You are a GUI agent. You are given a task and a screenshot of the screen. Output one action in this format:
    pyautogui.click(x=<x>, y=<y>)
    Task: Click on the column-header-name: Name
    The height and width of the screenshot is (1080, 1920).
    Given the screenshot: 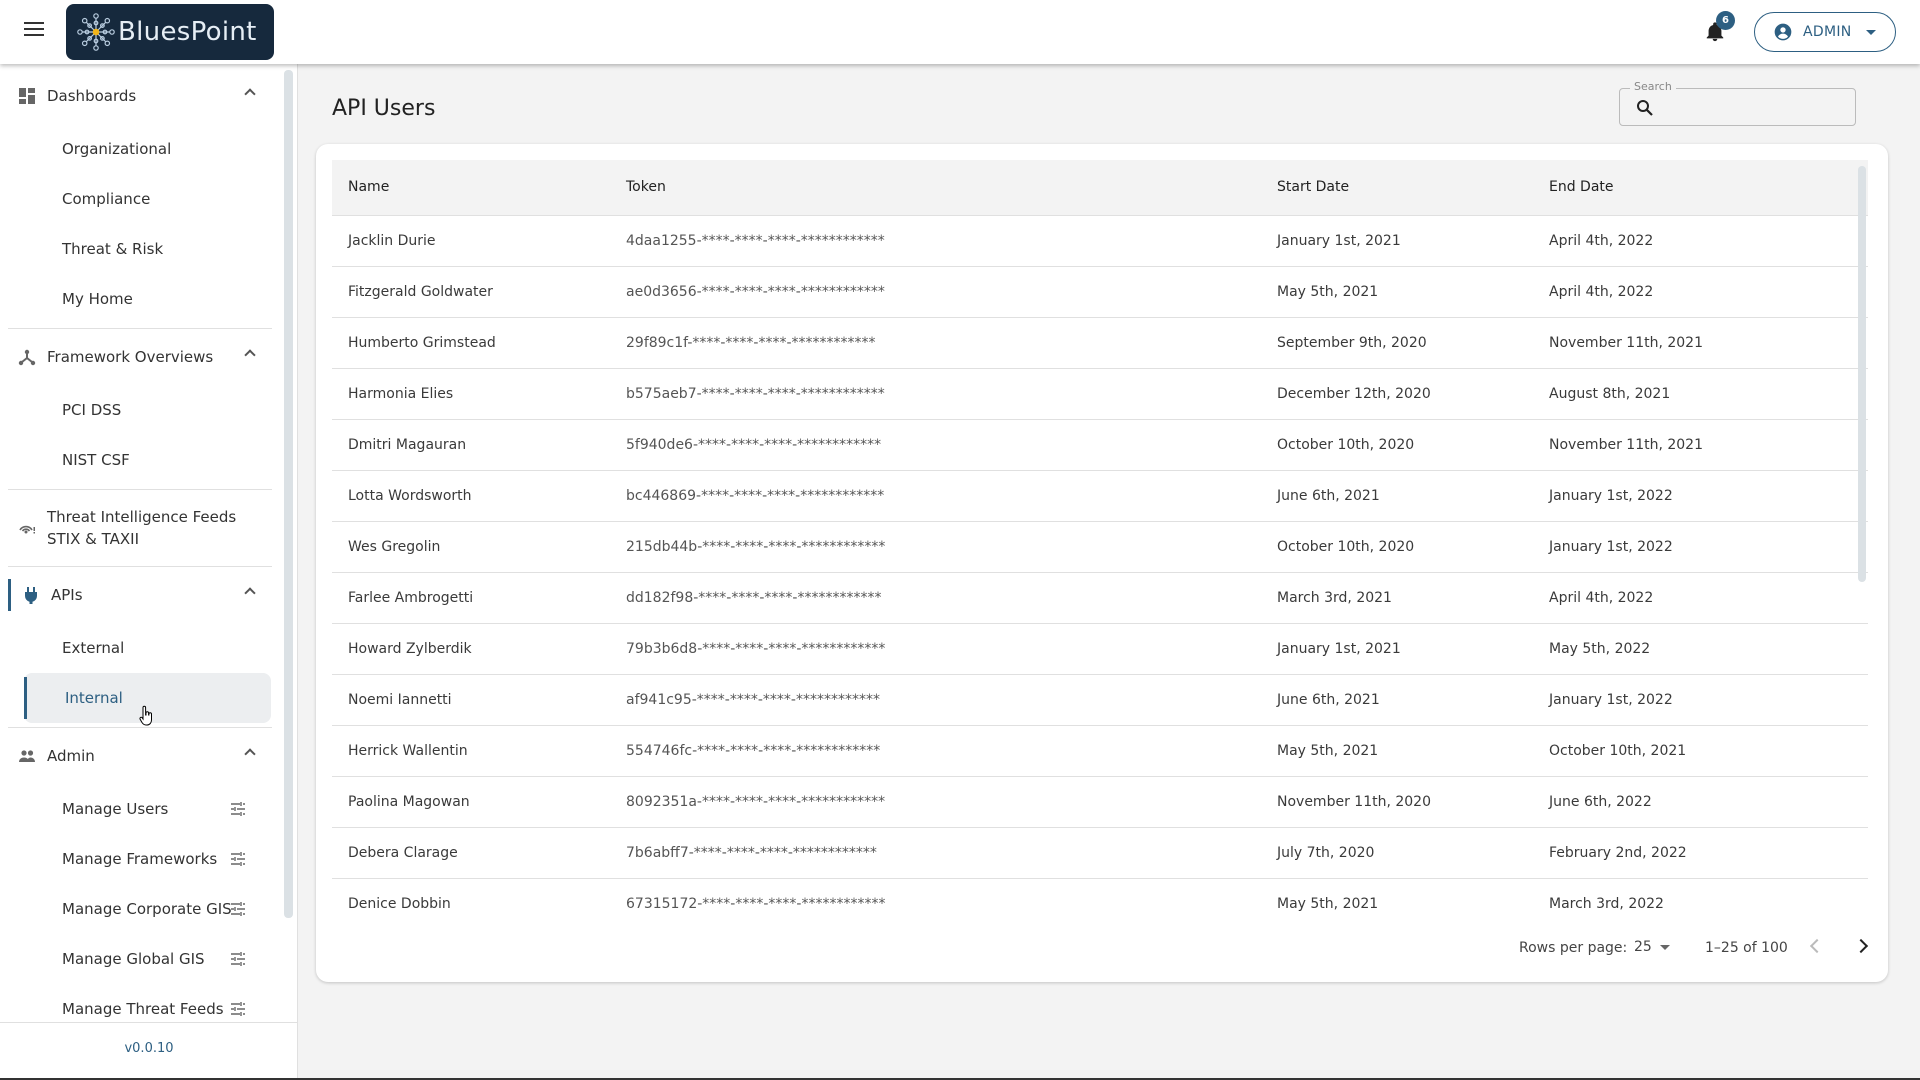 What is the action you would take?
    pyautogui.click(x=471, y=187)
    